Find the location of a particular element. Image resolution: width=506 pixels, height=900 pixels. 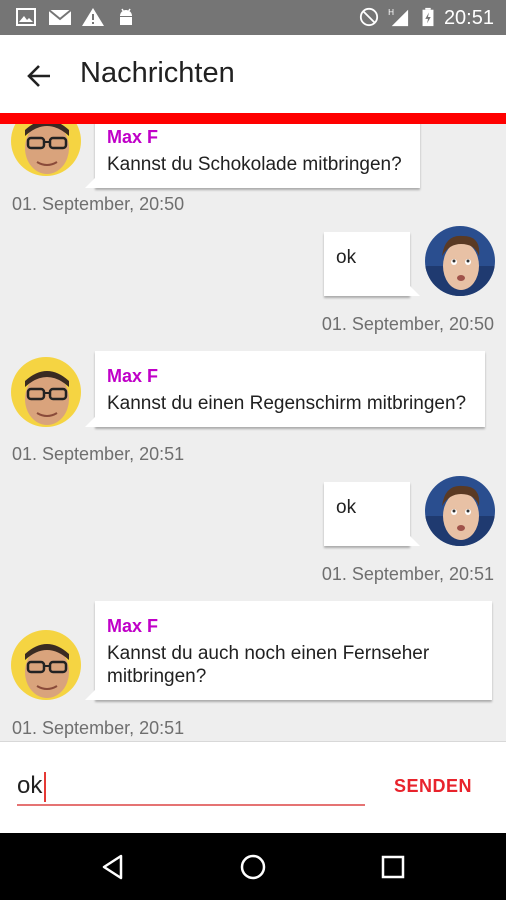

page-title: Nachrichten is located at coordinates (157, 73).